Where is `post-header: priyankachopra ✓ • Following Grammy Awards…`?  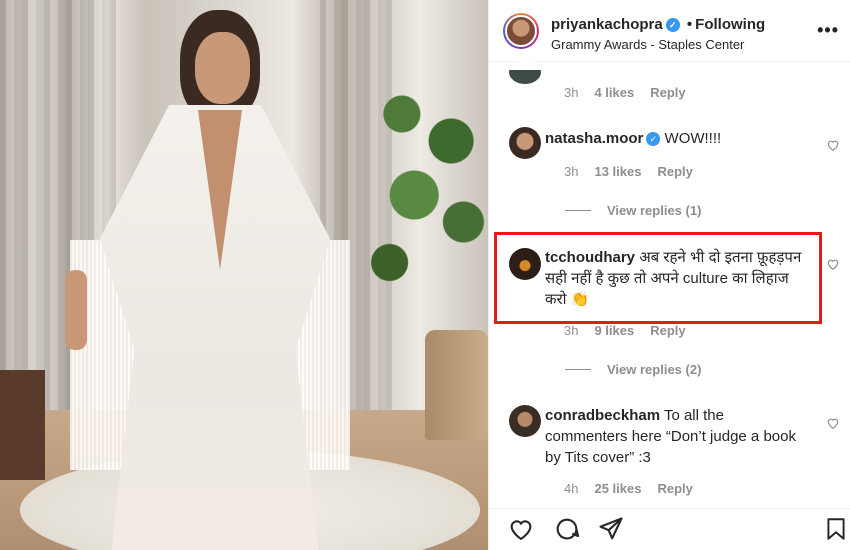
post-header: priyankachopra ✓ • Following Grammy Awards… is located at coordinates (669, 31).